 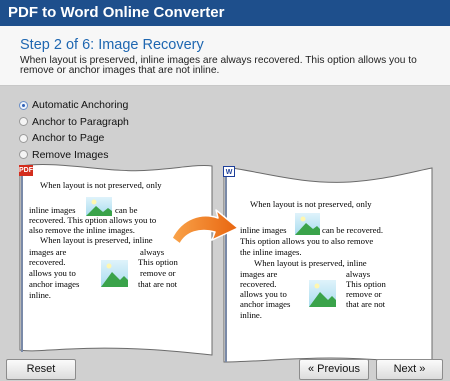 I want to click on pdf-badge-icon: PDF, so click(x=26, y=170).